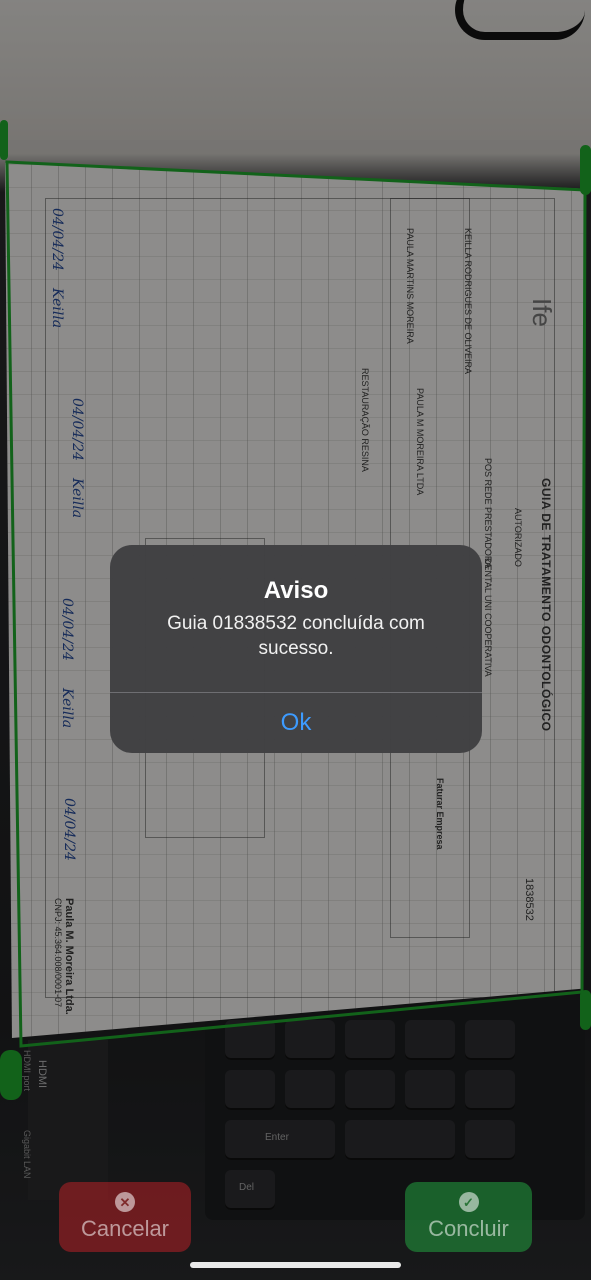 Image resolution: width=591 pixels, height=1280 pixels. I want to click on alert-message: Guia 01838532 concluída com sucesso., so click(296, 636).